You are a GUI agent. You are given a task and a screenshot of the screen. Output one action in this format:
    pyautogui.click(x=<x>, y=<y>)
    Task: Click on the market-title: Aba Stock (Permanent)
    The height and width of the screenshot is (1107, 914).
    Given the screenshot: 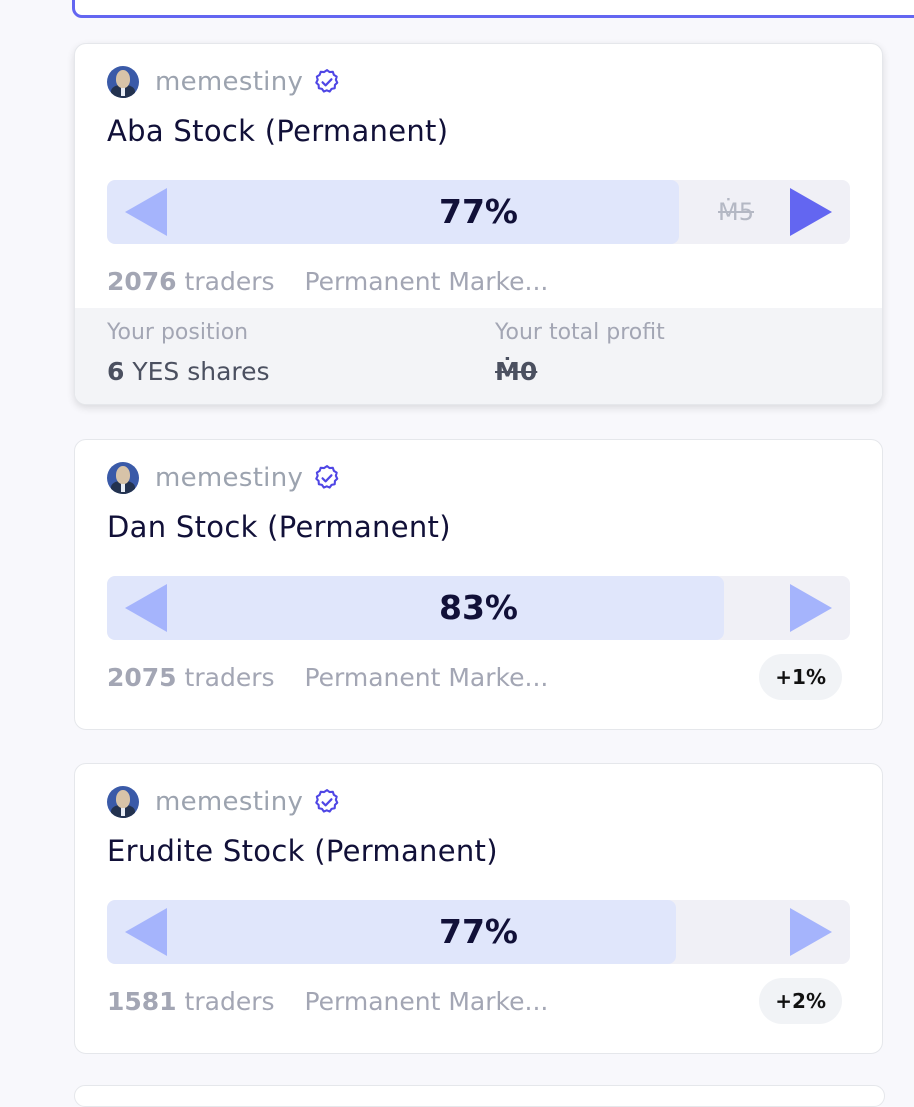 What is the action you would take?
    pyautogui.click(x=277, y=131)
    